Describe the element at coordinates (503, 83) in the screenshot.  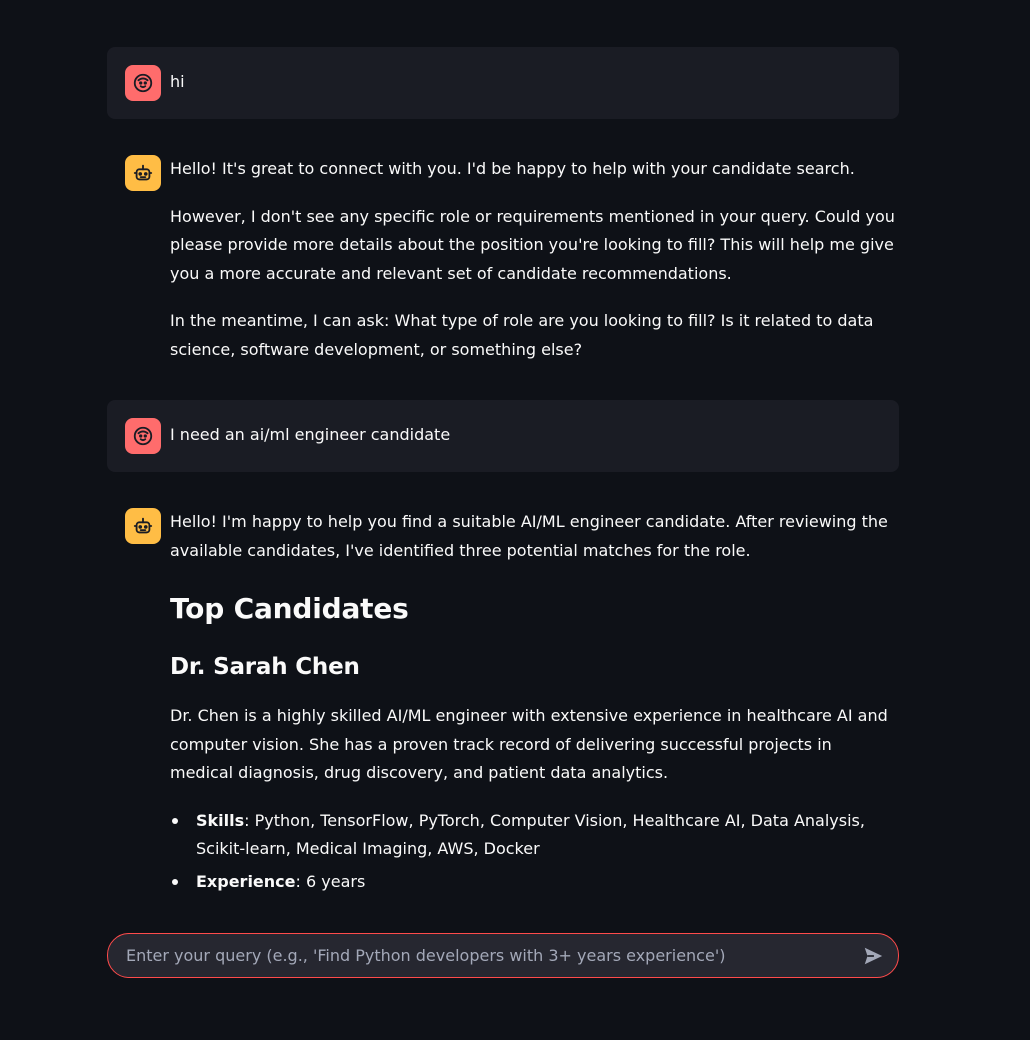
I see `chat-message-user: hi` at that location.